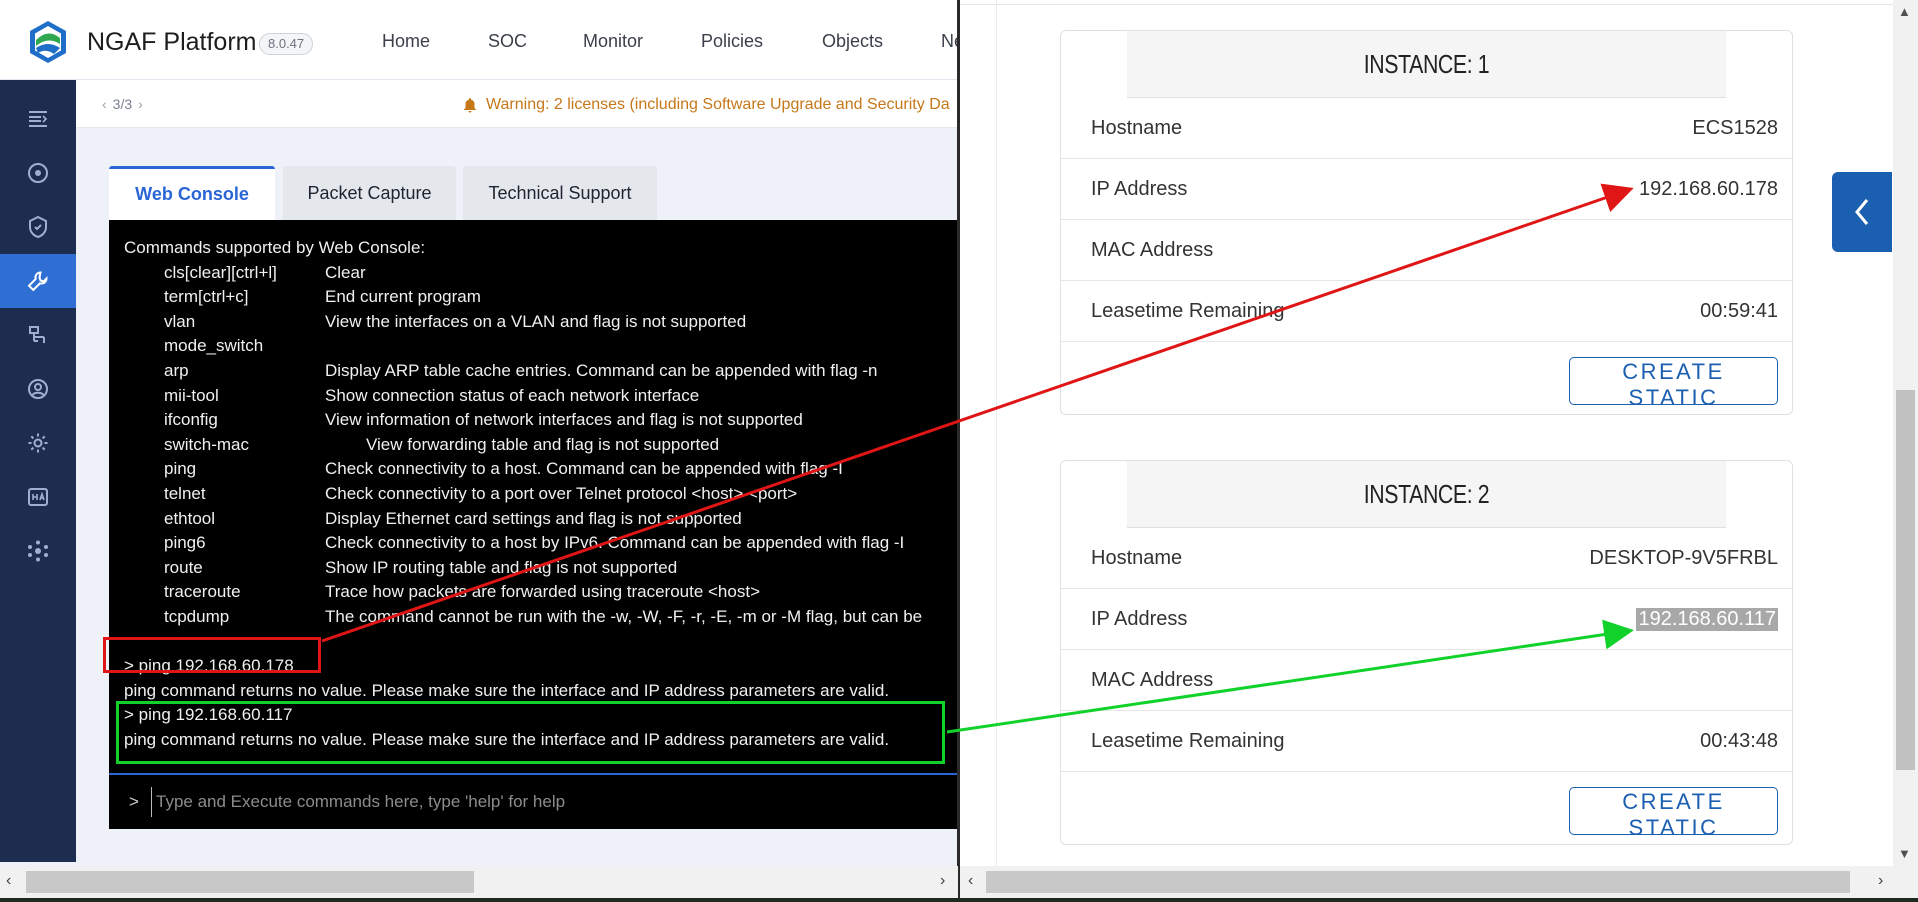  I want to click on tab-web-console: Web Console, so click(192, 193).